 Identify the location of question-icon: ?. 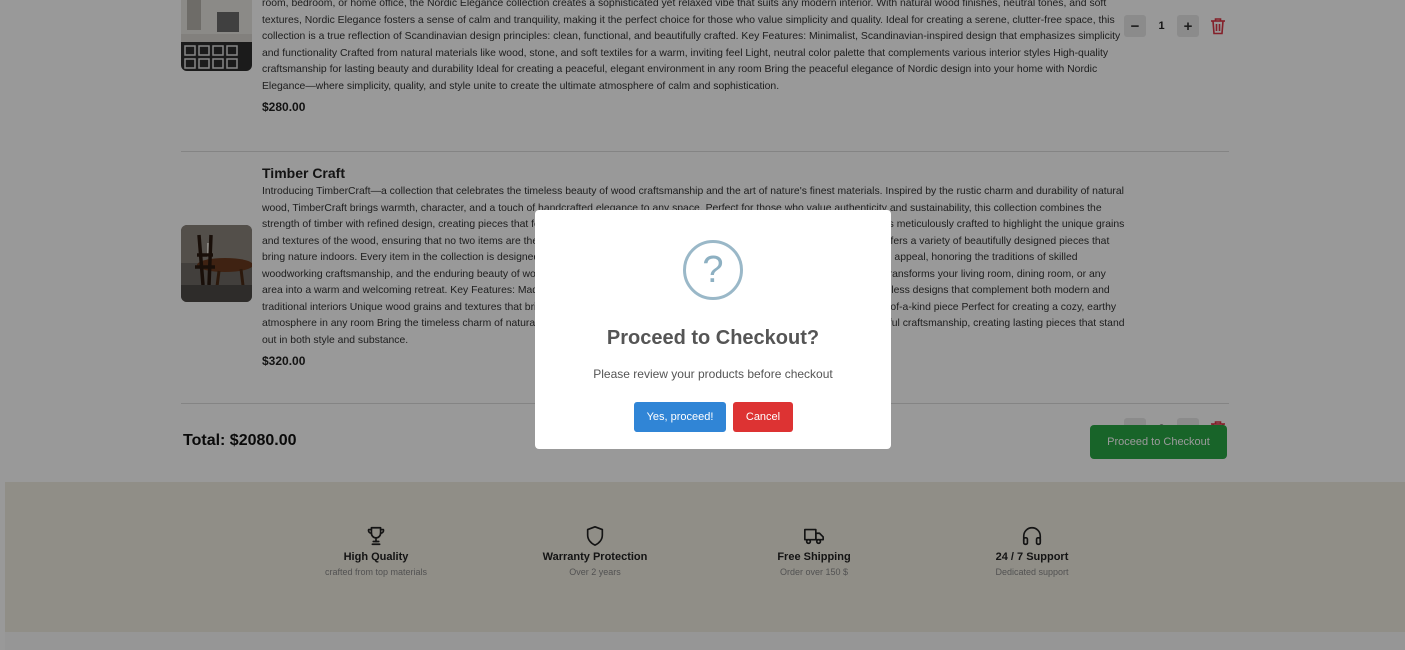
(713, 270).